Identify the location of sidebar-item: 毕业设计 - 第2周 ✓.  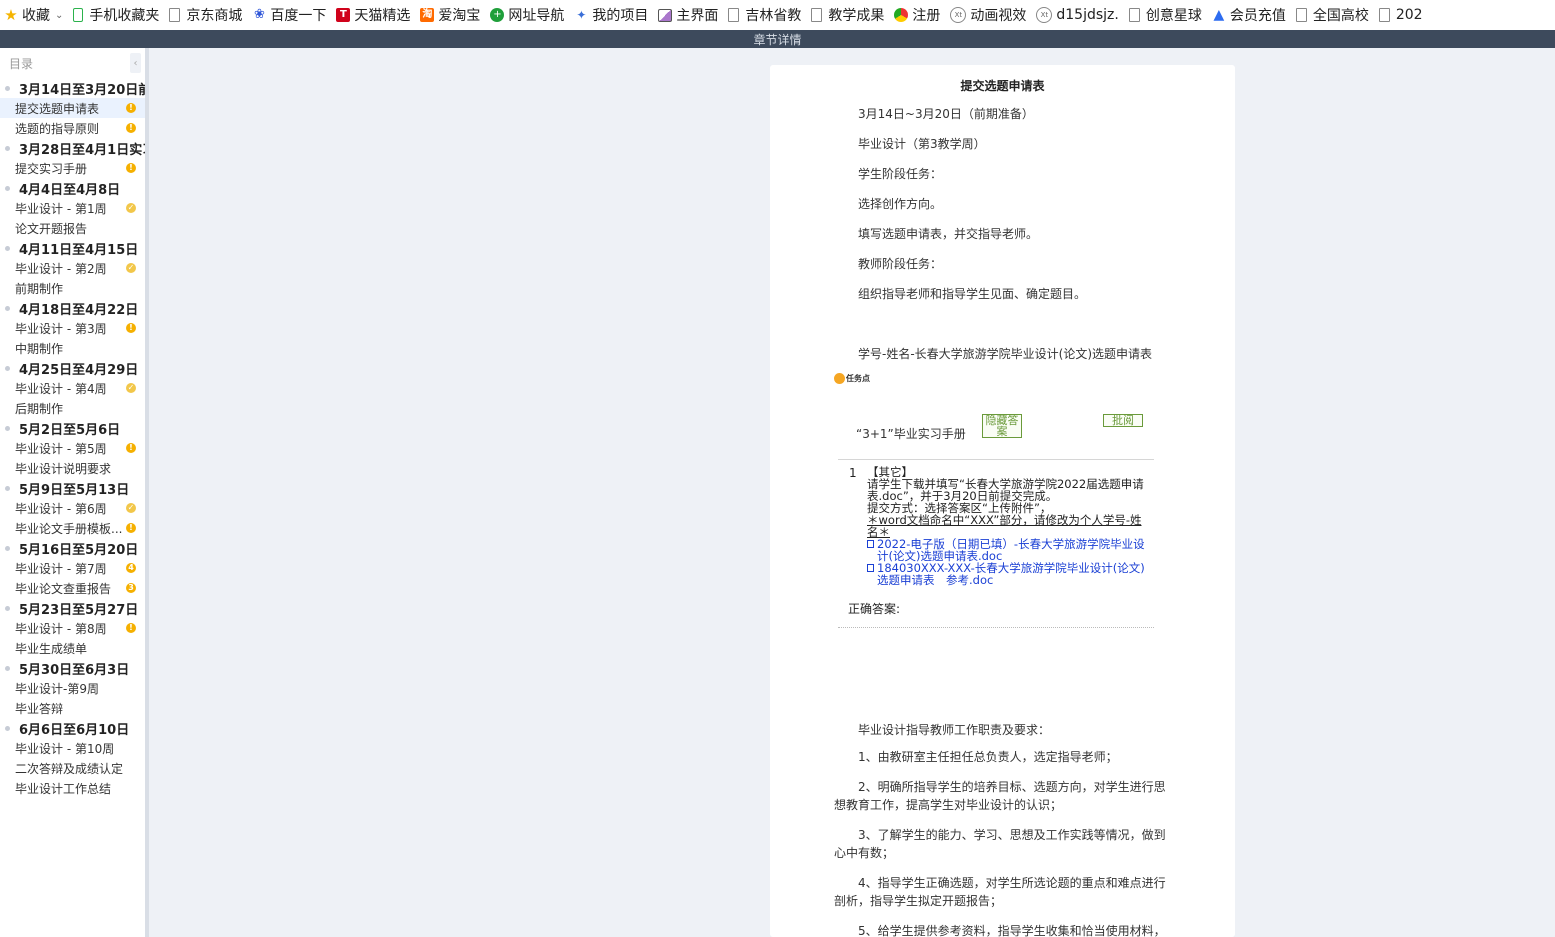
(72, 268).